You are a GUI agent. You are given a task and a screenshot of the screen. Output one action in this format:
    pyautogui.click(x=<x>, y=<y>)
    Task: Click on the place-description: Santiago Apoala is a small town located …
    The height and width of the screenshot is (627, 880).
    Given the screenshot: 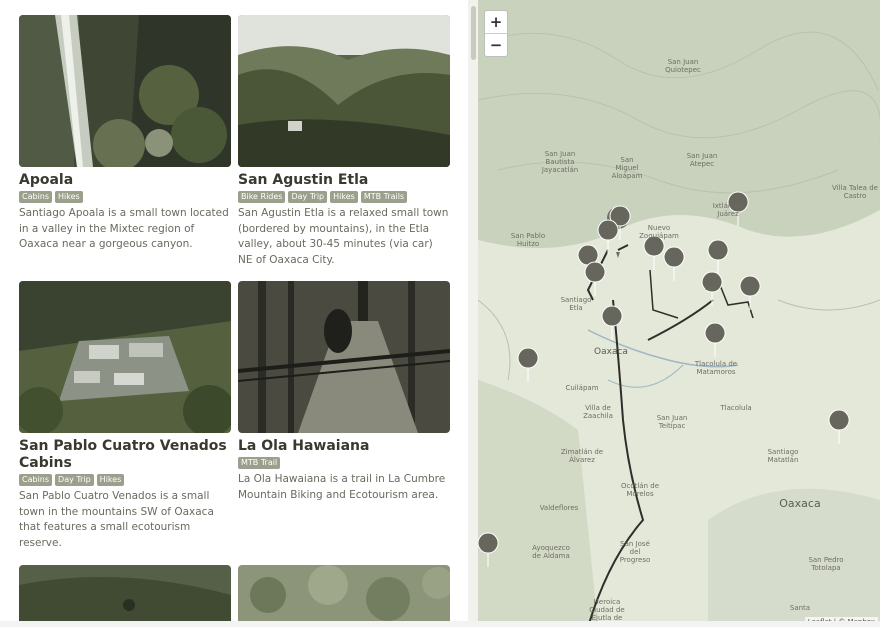 What is the action you would take?
    pyautogui.click(x=124, y=228)
    